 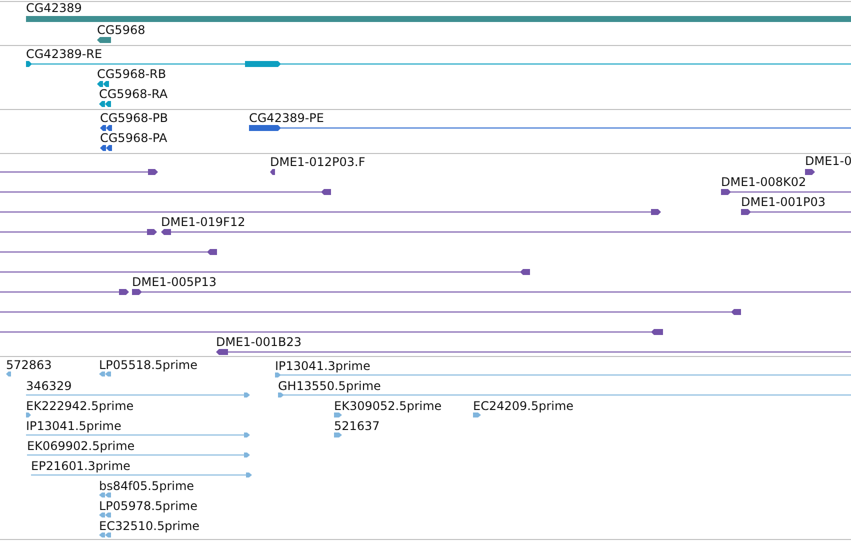 What do you see at coordinates (74, 426) in the screenshot?
I see `feature-label: IP13041.5prime` at bounding box center [74, 426].